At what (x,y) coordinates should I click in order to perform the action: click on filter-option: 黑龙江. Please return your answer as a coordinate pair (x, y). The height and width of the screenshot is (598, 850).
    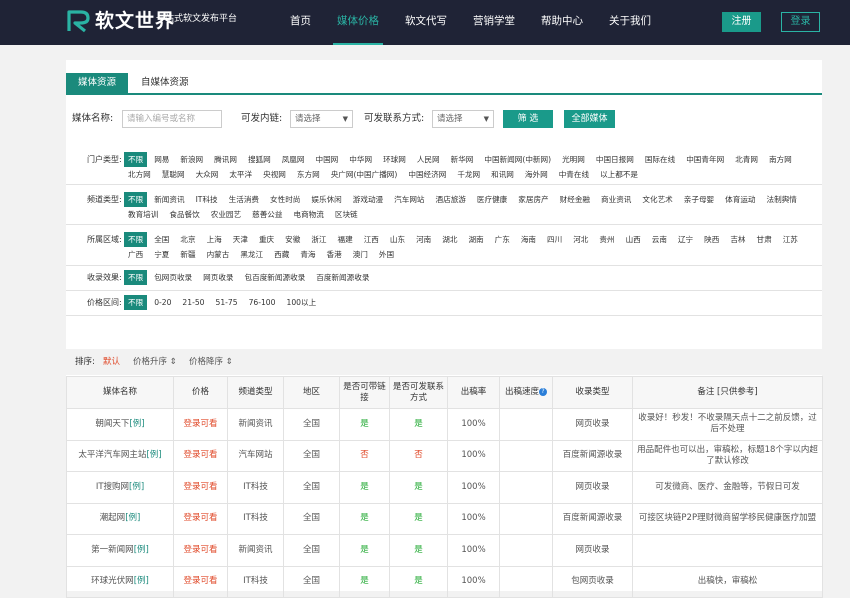
    Looking at the image, I should click on (251, 254).